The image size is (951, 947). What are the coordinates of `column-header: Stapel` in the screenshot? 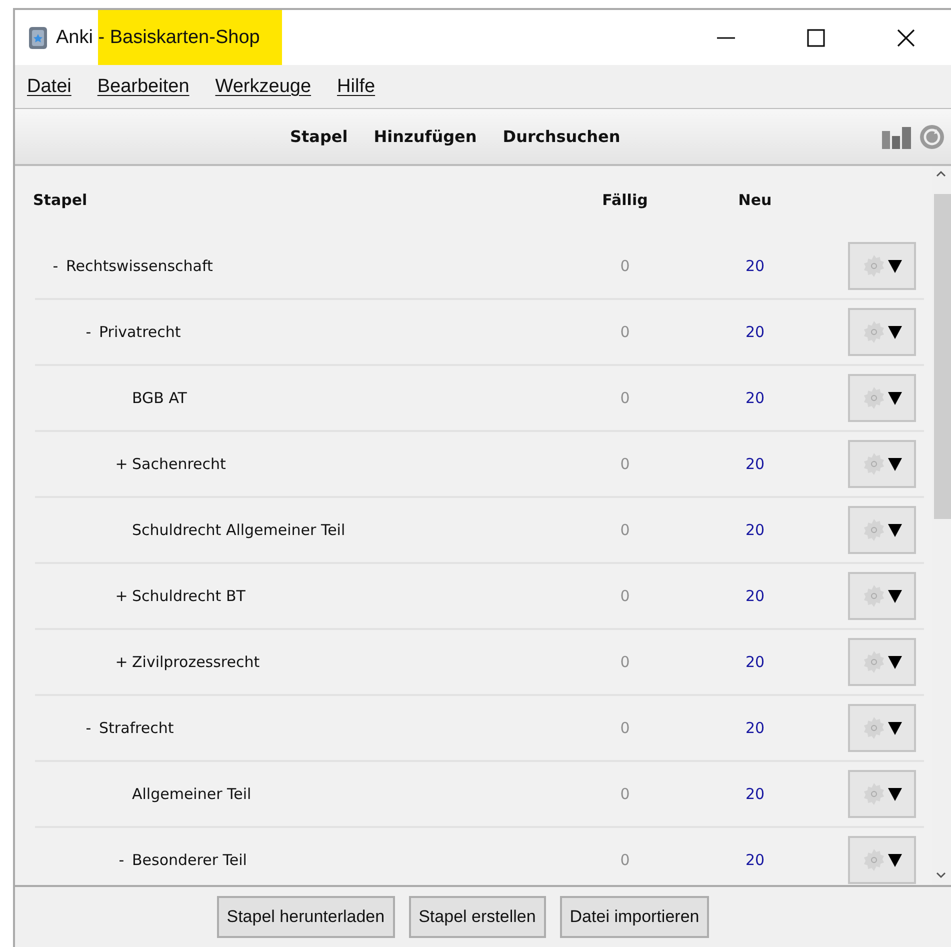 It's located at (60, 200).